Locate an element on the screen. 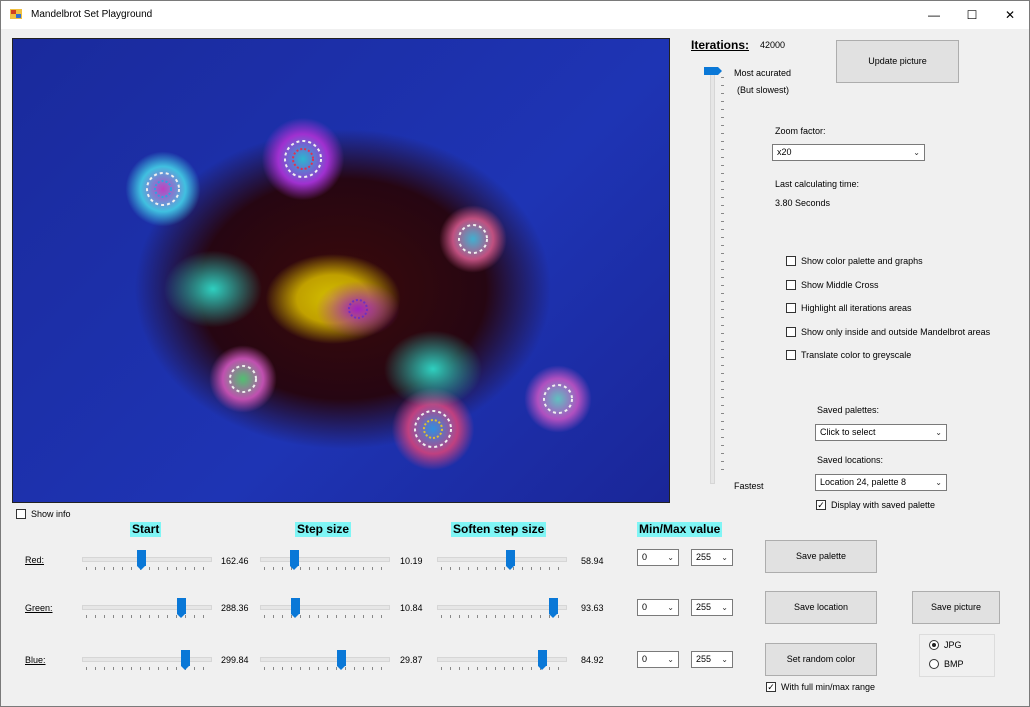 The width and height of the screenshot is (1030, 707). iterations-slider-thumb is located at coordinates (713, 71).